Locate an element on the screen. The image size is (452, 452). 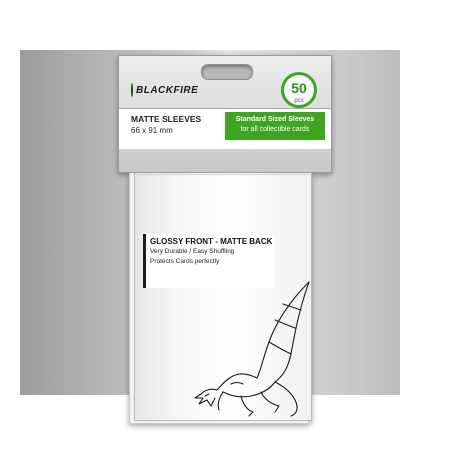
hang-hole-icon is located at coordinates (227, 72).